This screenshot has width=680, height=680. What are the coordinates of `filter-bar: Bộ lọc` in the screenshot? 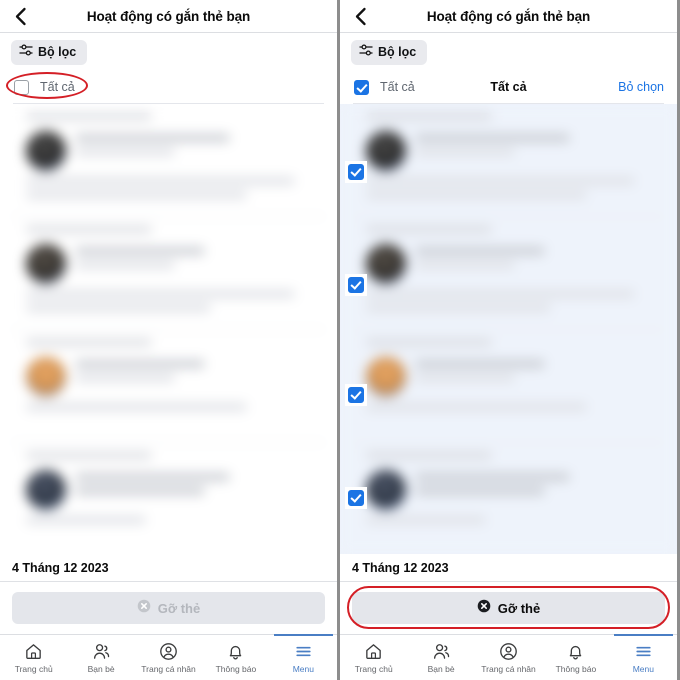 It's located at (168, 52).